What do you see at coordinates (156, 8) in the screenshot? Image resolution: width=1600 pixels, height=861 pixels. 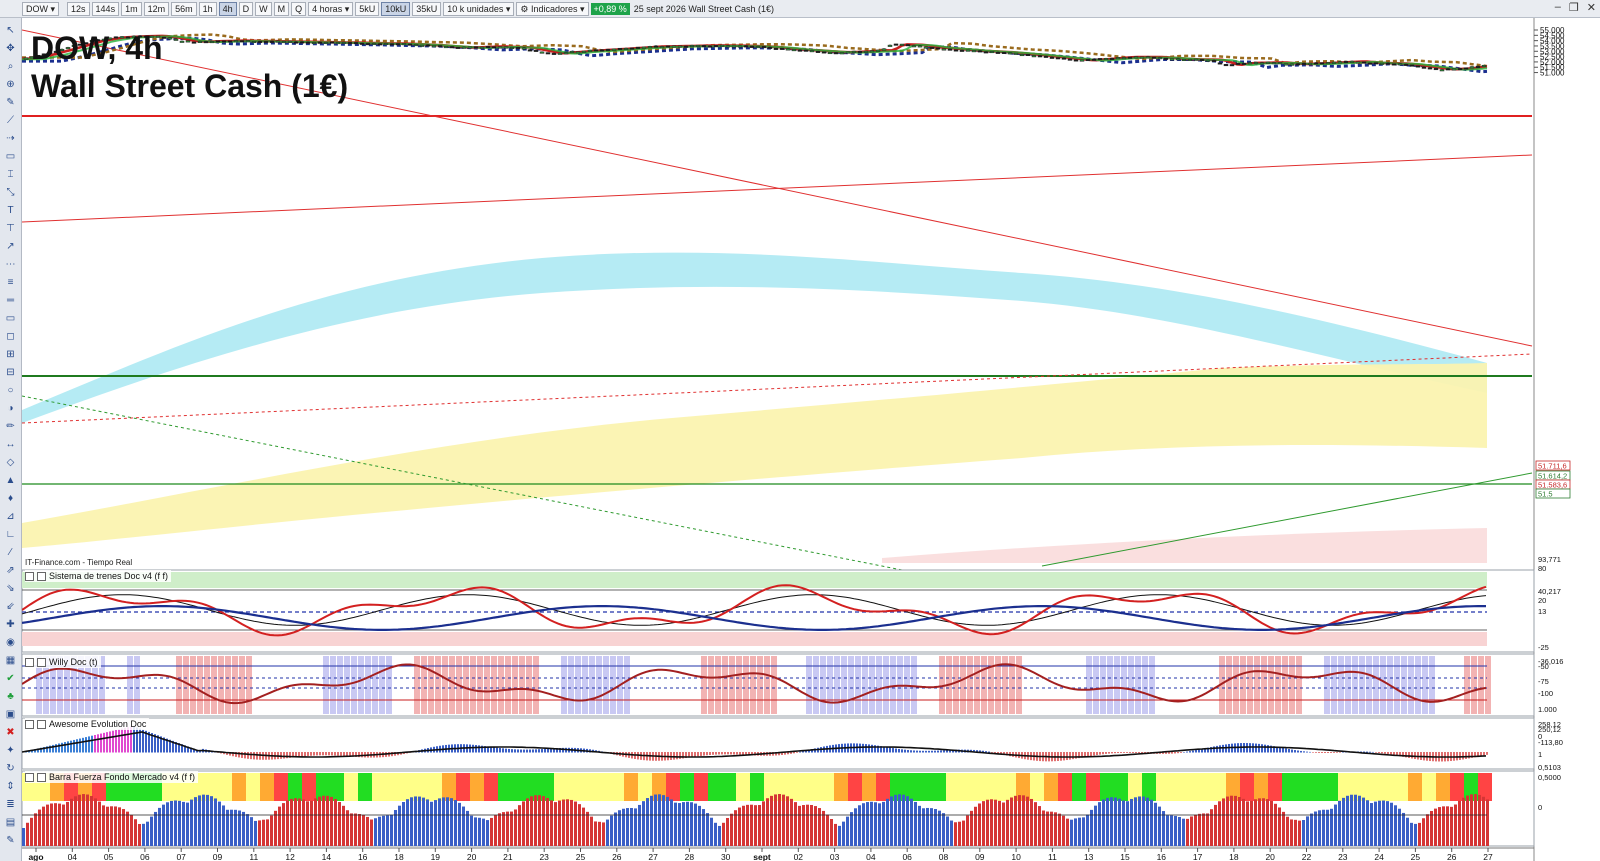 I see `timeframe-button: 12m` at bounding box center [156, 8].